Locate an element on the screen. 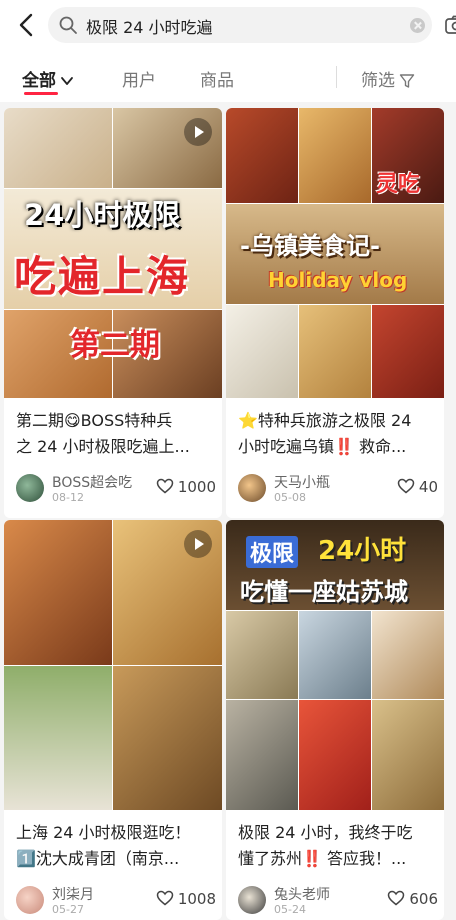  clear-icon is located at coordinates (417, 25).